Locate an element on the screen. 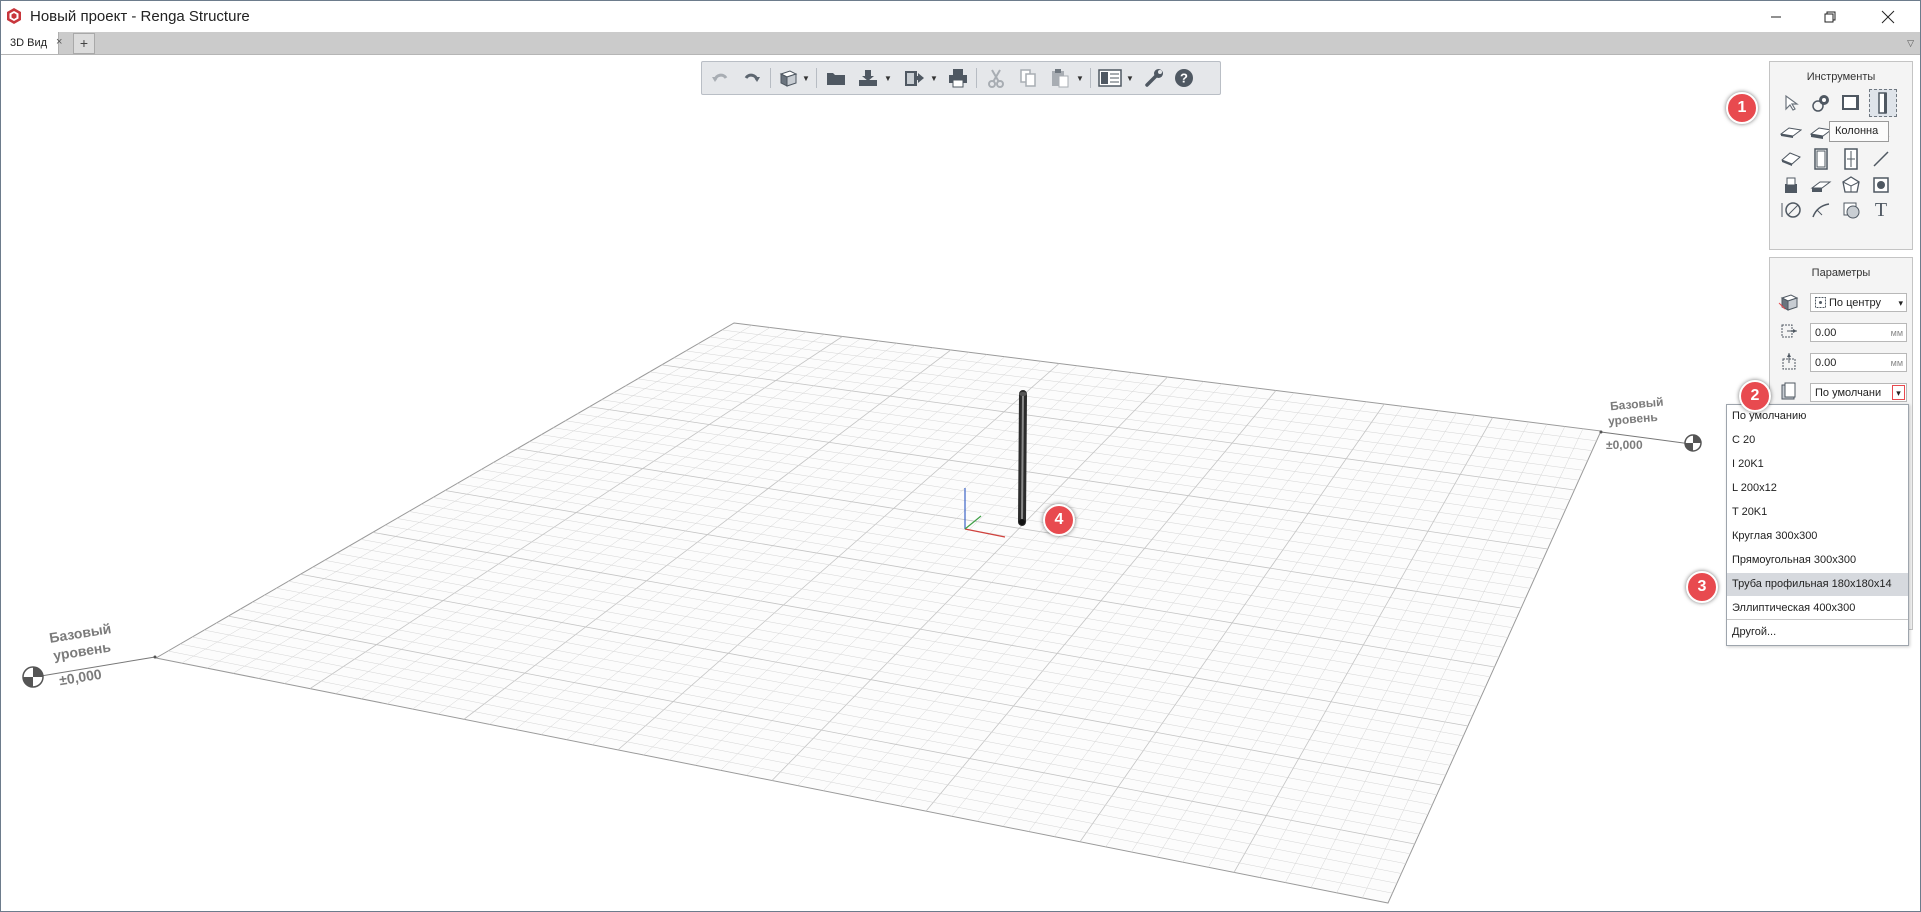 Image resolution: width=1921 pixels, height=912 pixels. section-select: По умолчани ▾ is located at coordinates (1858, 392).